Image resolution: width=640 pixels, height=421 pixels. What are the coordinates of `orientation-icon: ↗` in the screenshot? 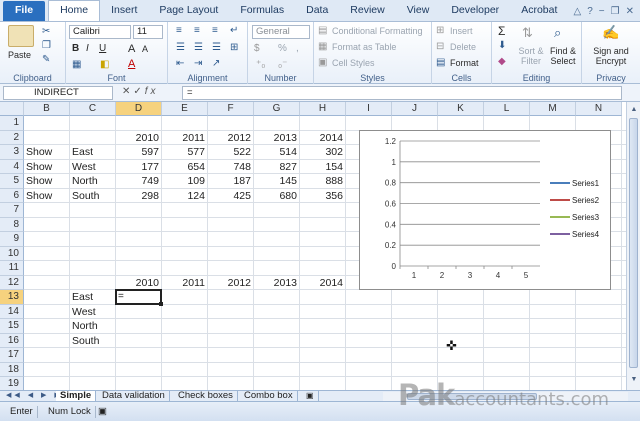 It's located at (216, 63).